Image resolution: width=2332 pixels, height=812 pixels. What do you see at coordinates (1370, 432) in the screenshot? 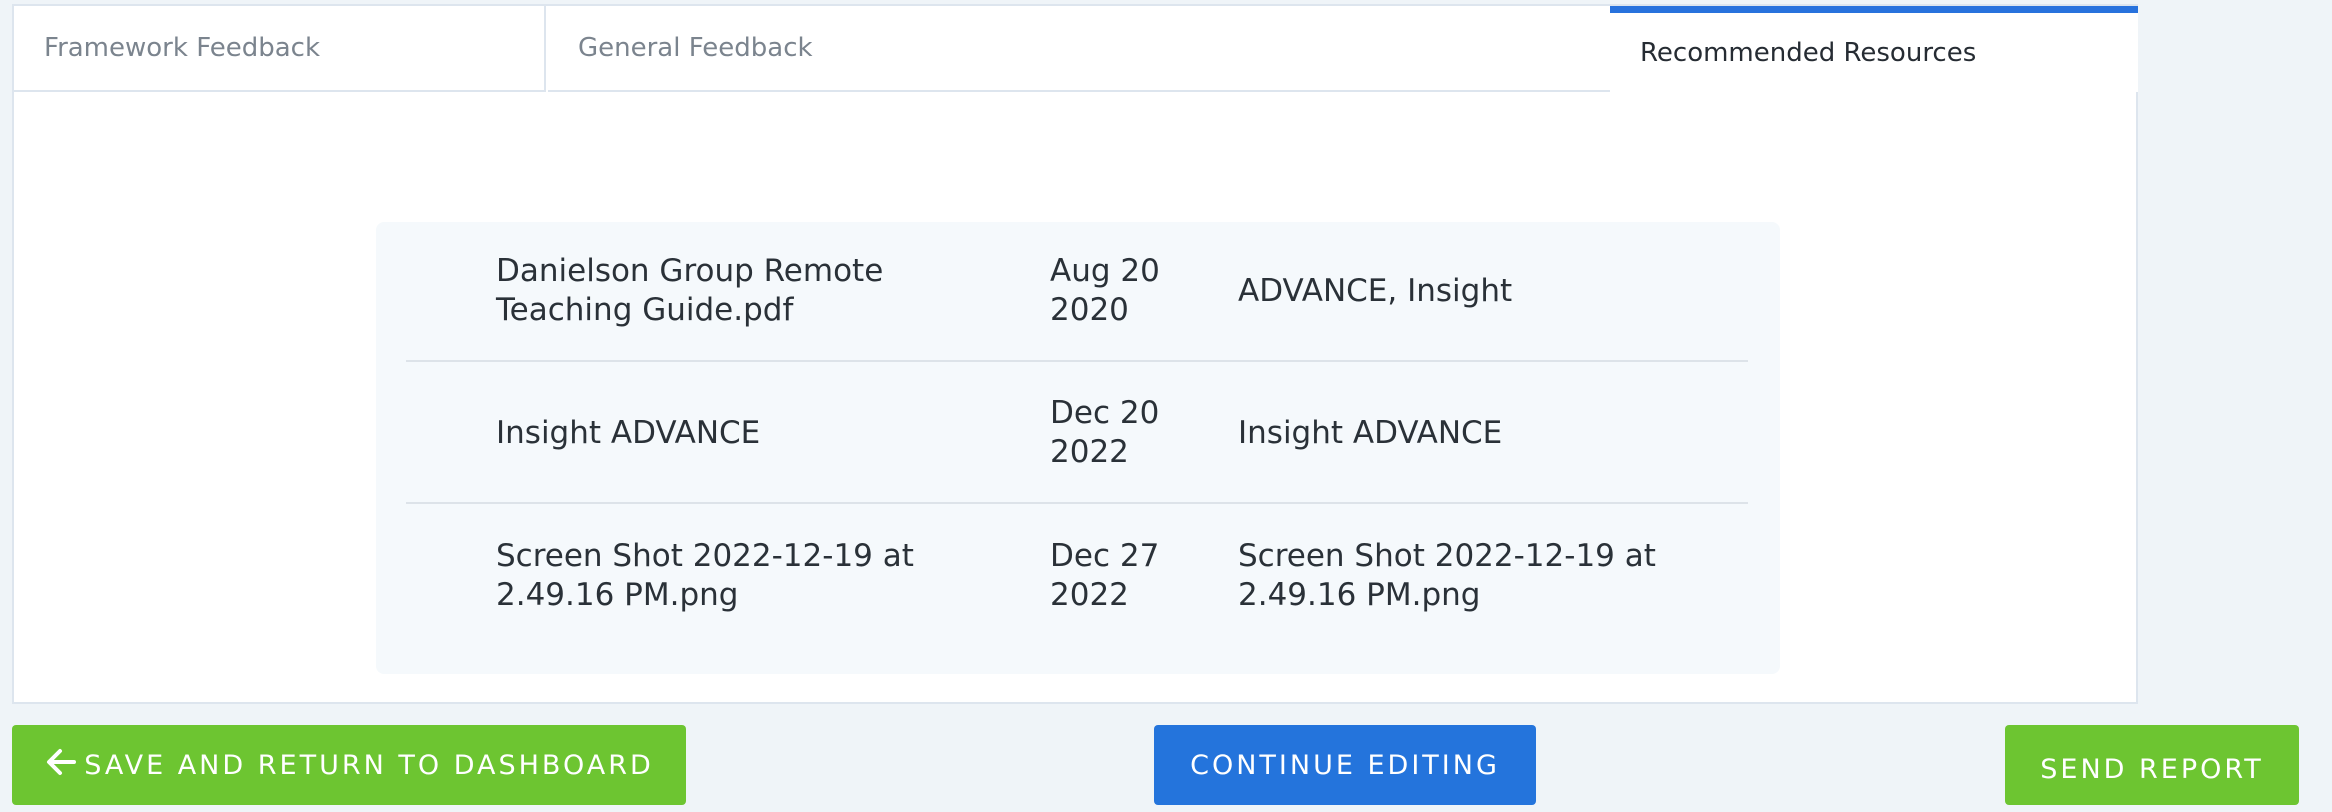
I see `resource-tags: Insight ADVANCE` at bounding box center [1370, 432].